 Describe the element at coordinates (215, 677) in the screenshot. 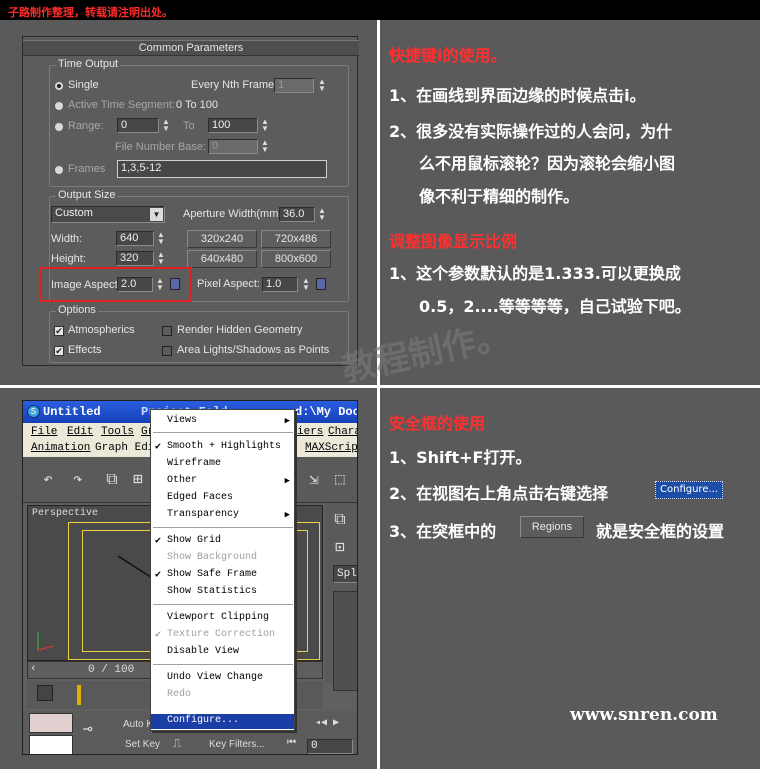

I see `menu-item-undo-view-change: Undo View Change` at that location.